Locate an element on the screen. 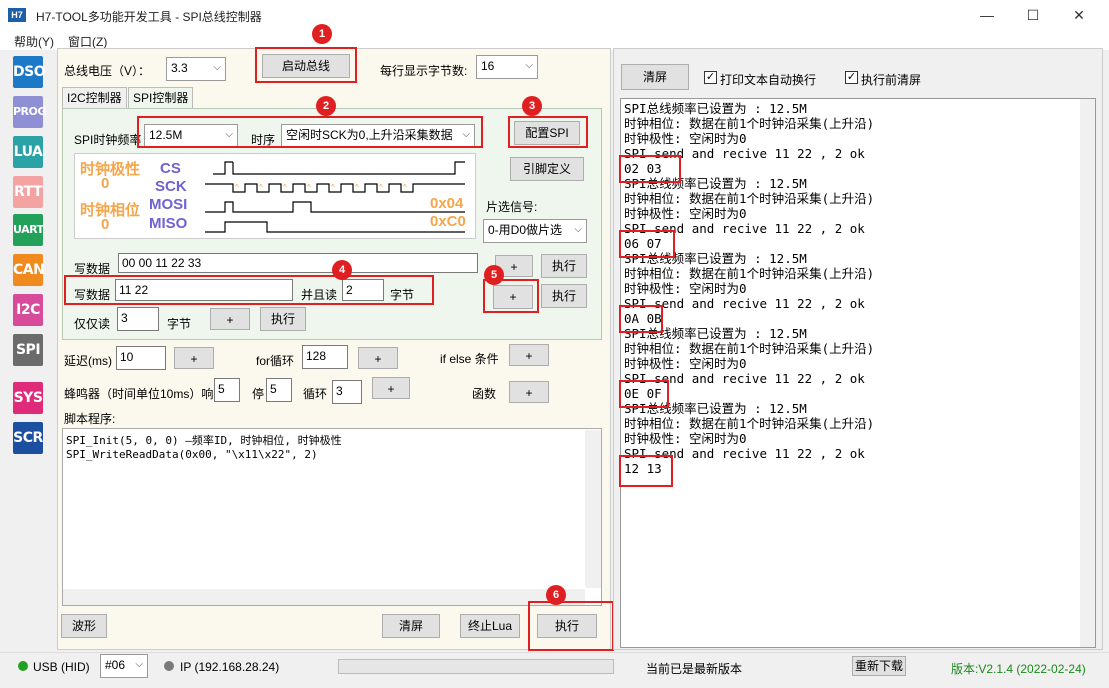  buzzer-loop-input: 3 is located at coordinates (347, 392).